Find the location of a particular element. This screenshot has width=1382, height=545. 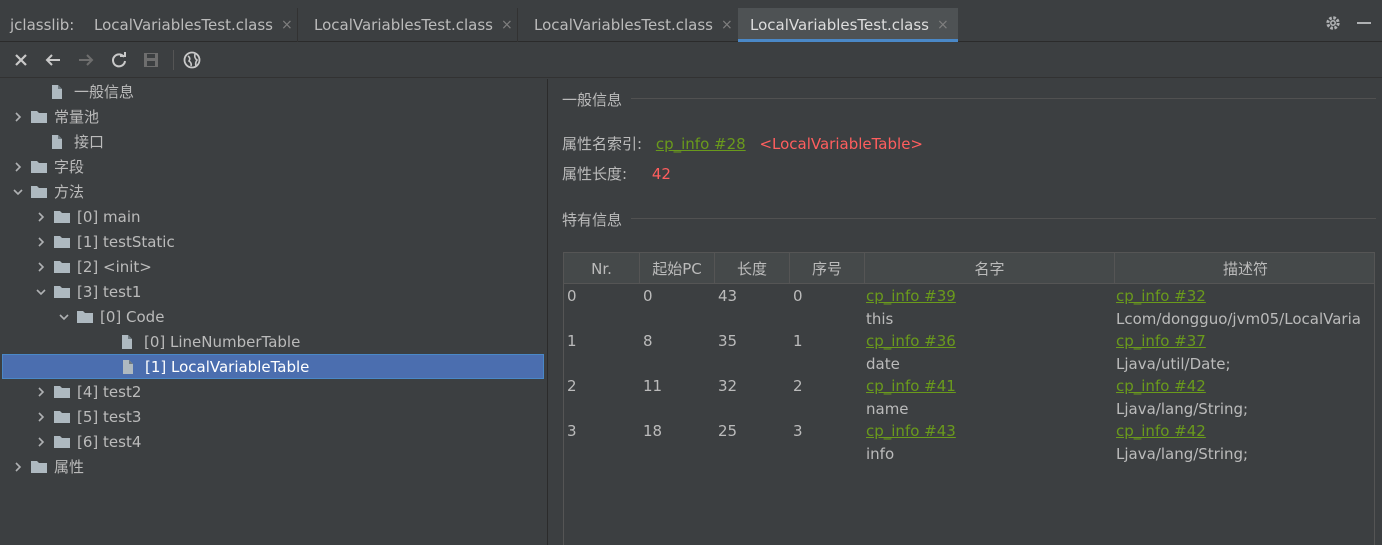

column-header-index: 序号 is located at coordinates (827, 268).